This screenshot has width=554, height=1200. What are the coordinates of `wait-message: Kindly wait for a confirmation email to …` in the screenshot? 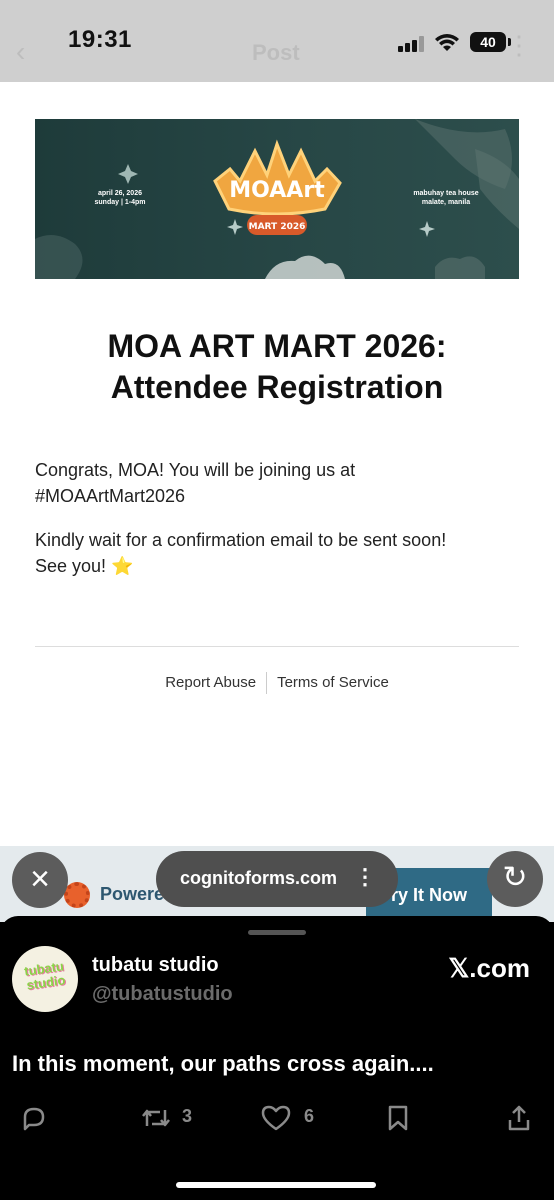 It's located at (277, 553).